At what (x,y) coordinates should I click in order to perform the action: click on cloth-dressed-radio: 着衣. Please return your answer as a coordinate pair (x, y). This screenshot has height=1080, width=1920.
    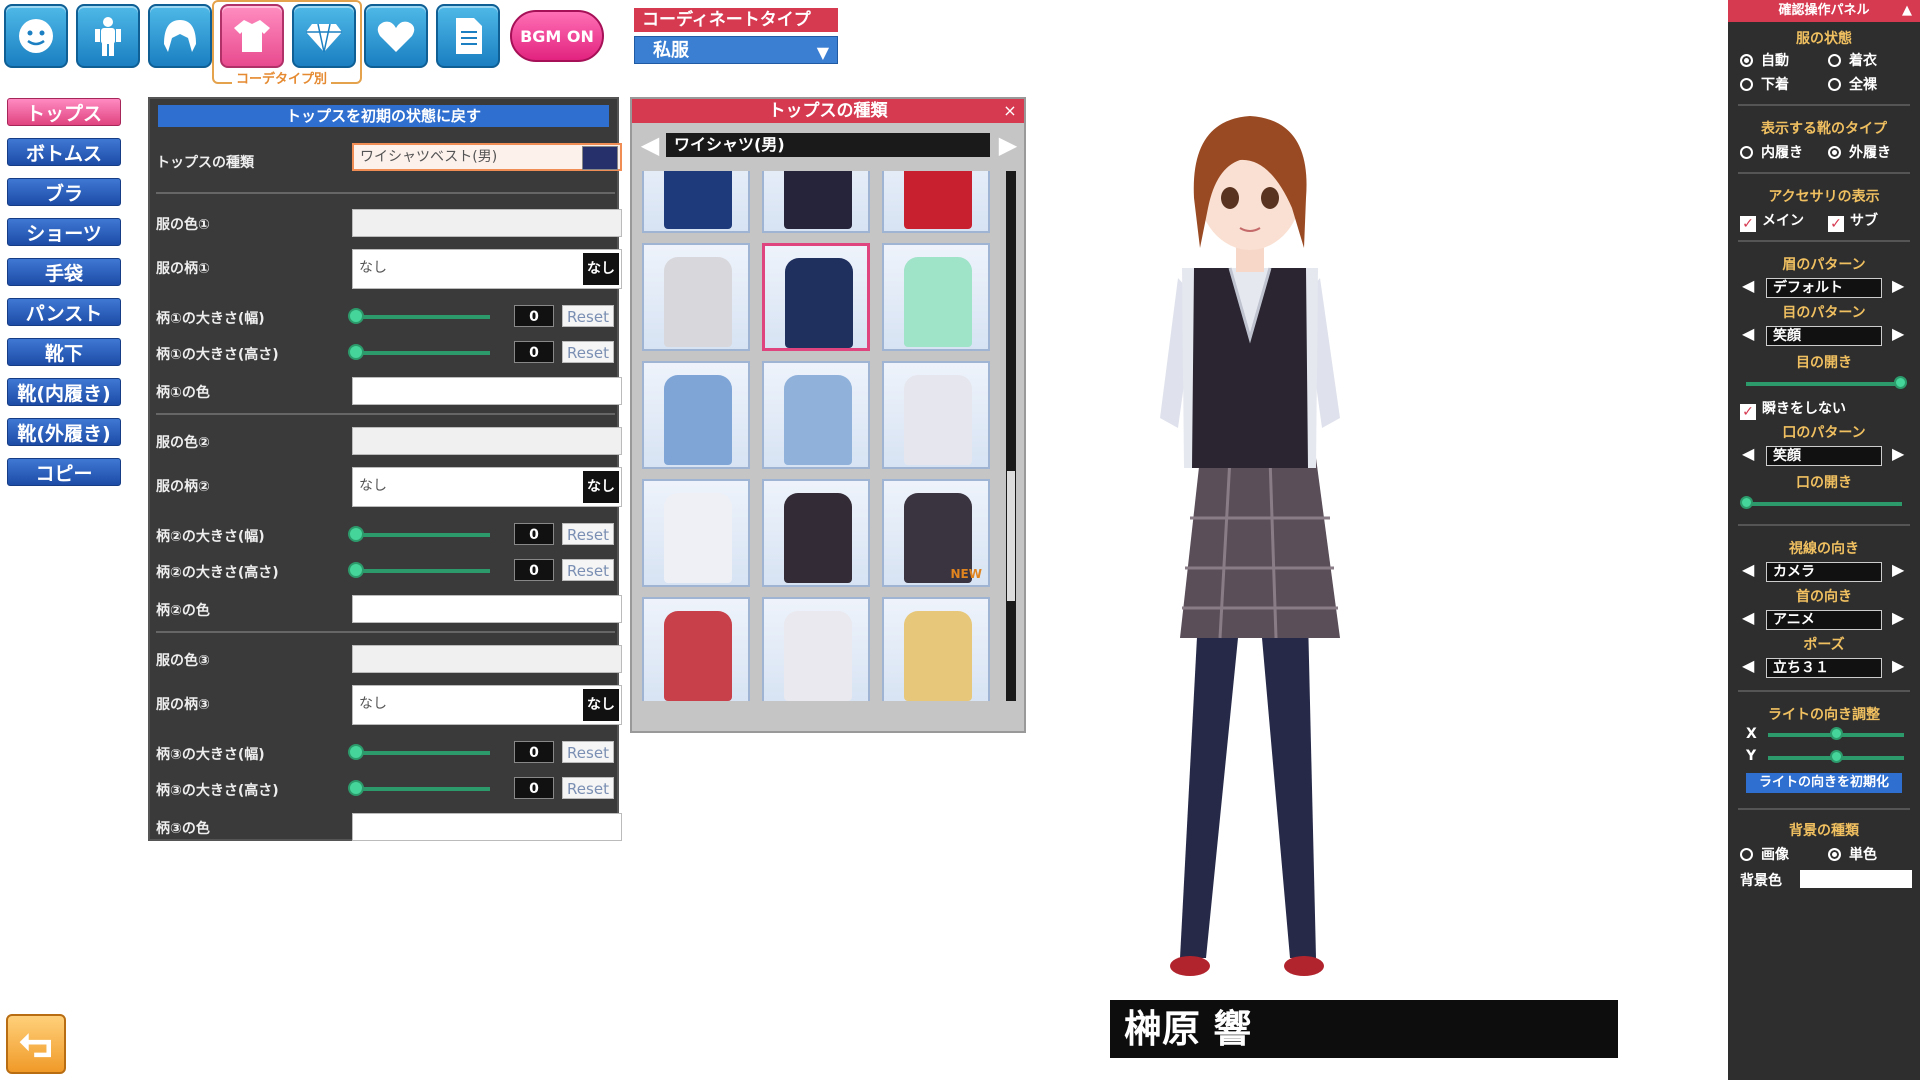
    Looking at the image, I should click on (1852, 60).